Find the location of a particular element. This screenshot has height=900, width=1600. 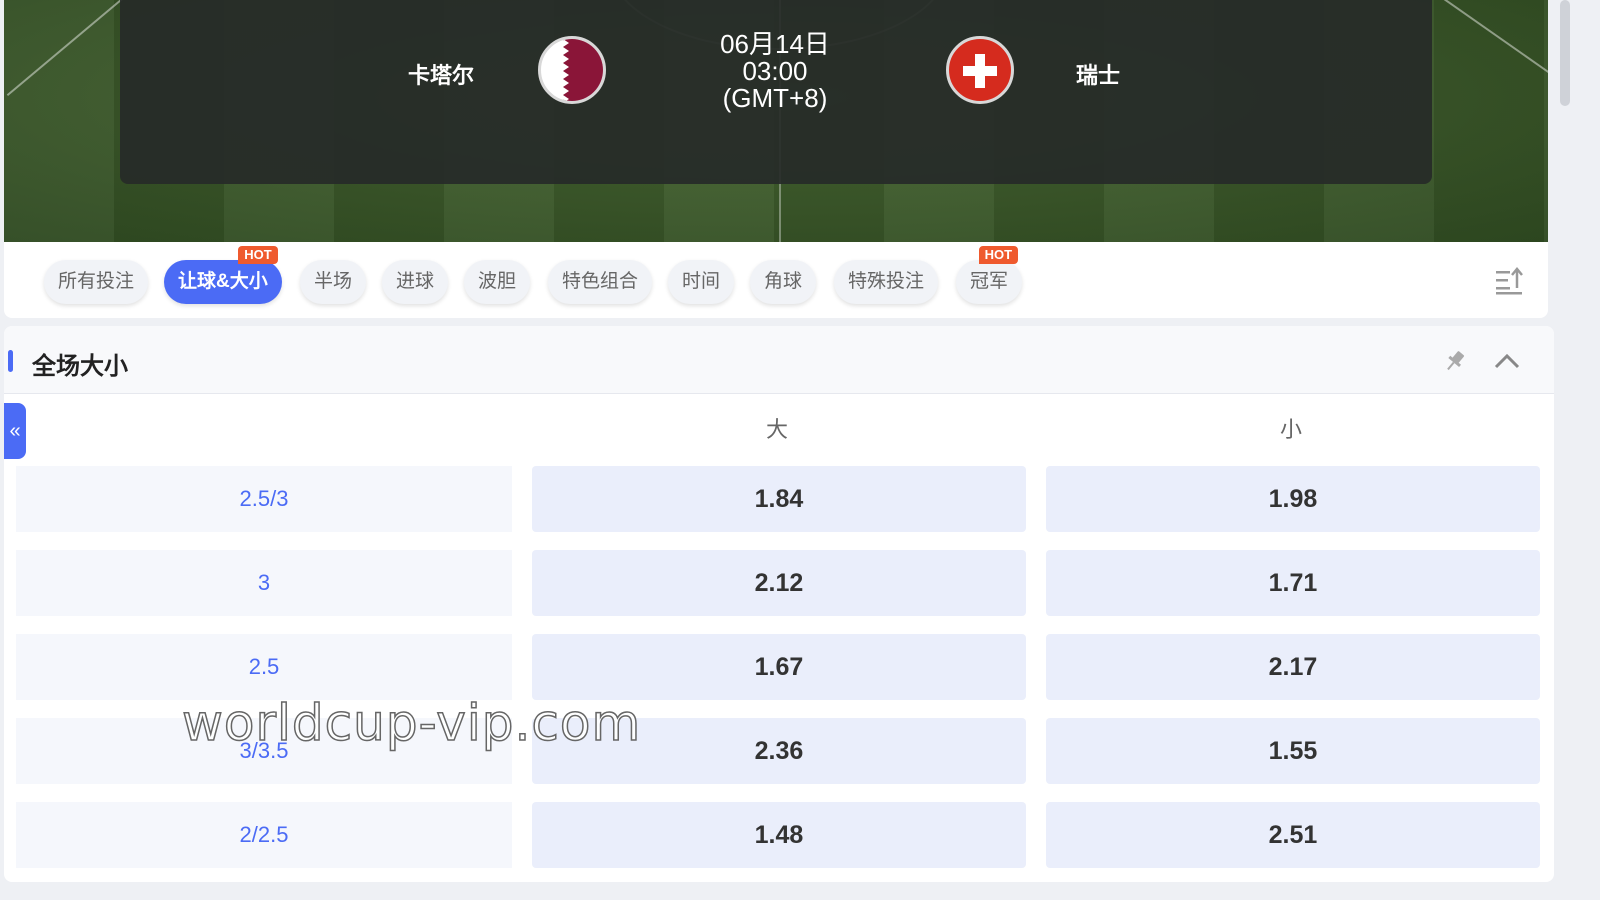

odds-over-button: 2.12 is located at coordinates (779, 583).